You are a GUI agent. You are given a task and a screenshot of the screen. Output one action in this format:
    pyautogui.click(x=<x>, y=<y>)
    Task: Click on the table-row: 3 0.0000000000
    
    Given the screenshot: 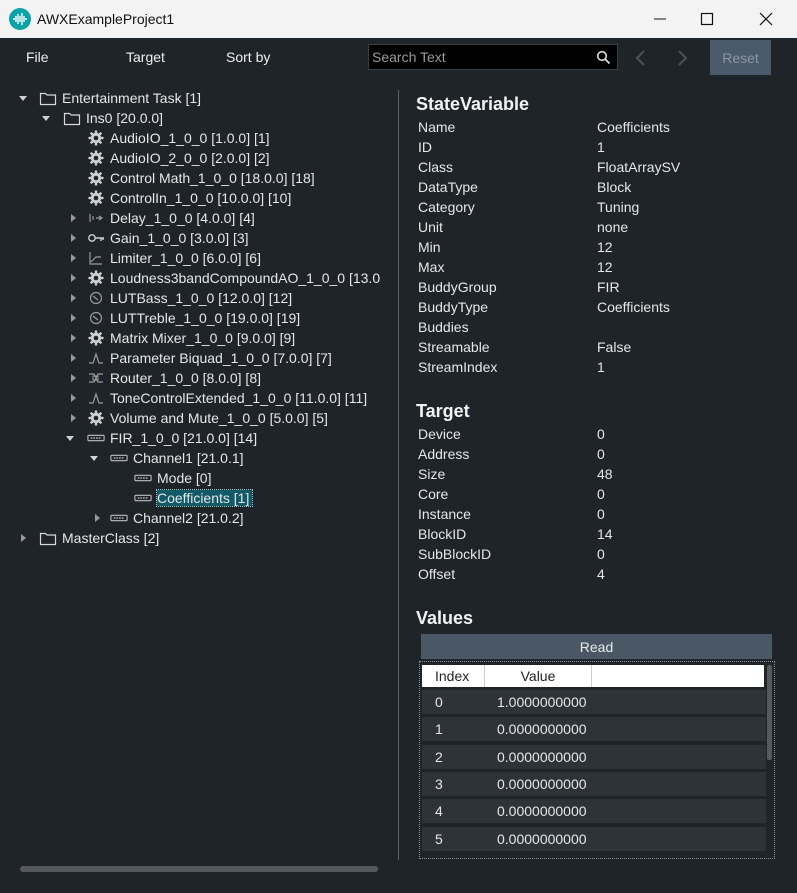 What is the action you would take?
    pyautogui.click(x=594, y=784)
    